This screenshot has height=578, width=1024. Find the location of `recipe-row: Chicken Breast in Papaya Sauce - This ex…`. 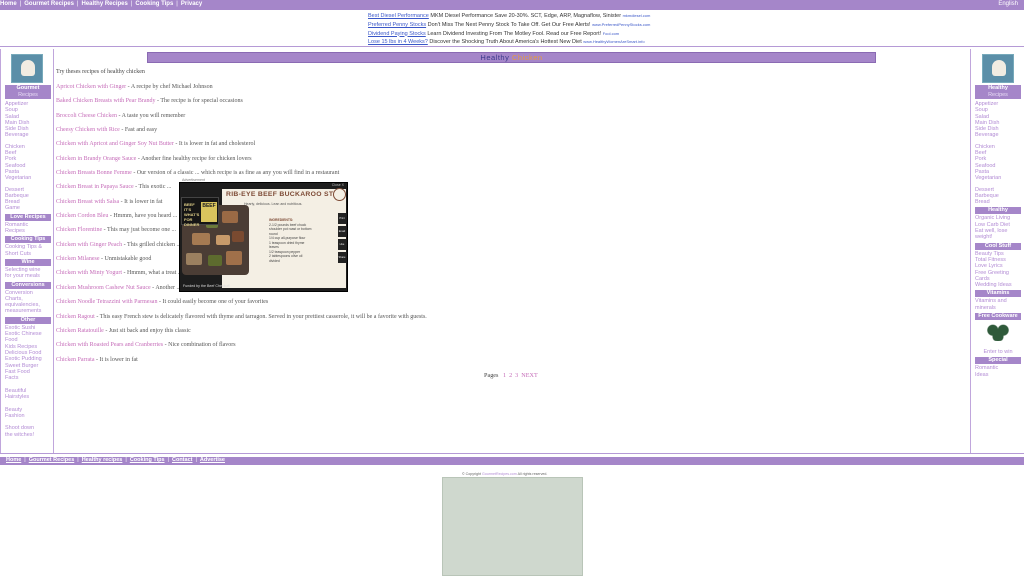

recipe-row: Chicken Breast in Papaya Sauce - This ex… is located at coordinates (406, 191).